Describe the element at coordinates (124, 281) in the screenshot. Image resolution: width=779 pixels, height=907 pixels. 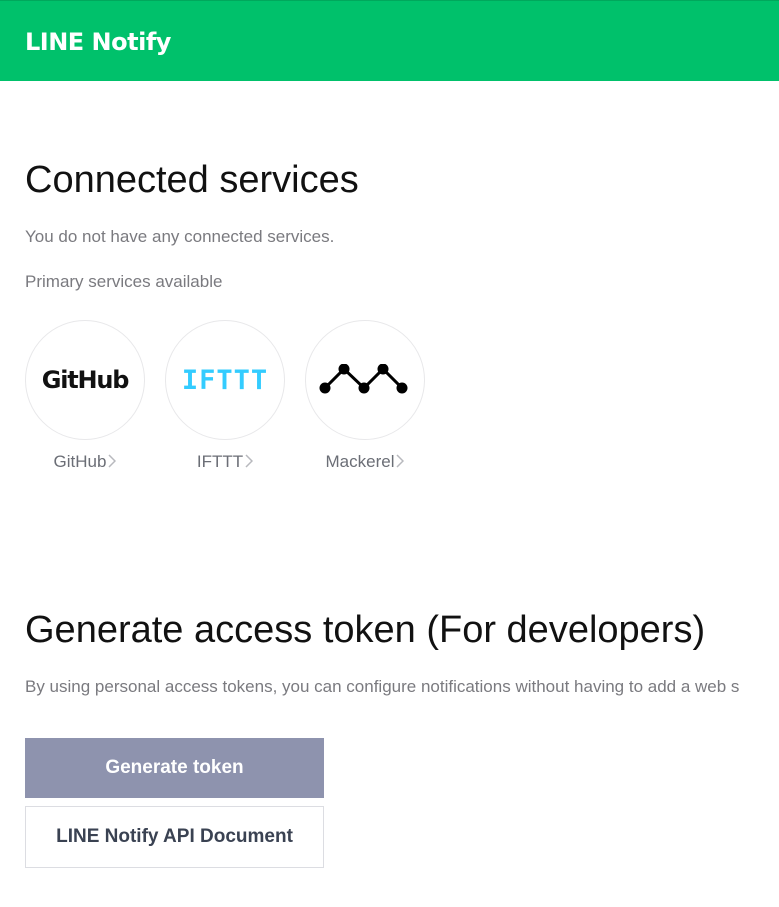
I see `primary-services-label: Primary services available` at that location.